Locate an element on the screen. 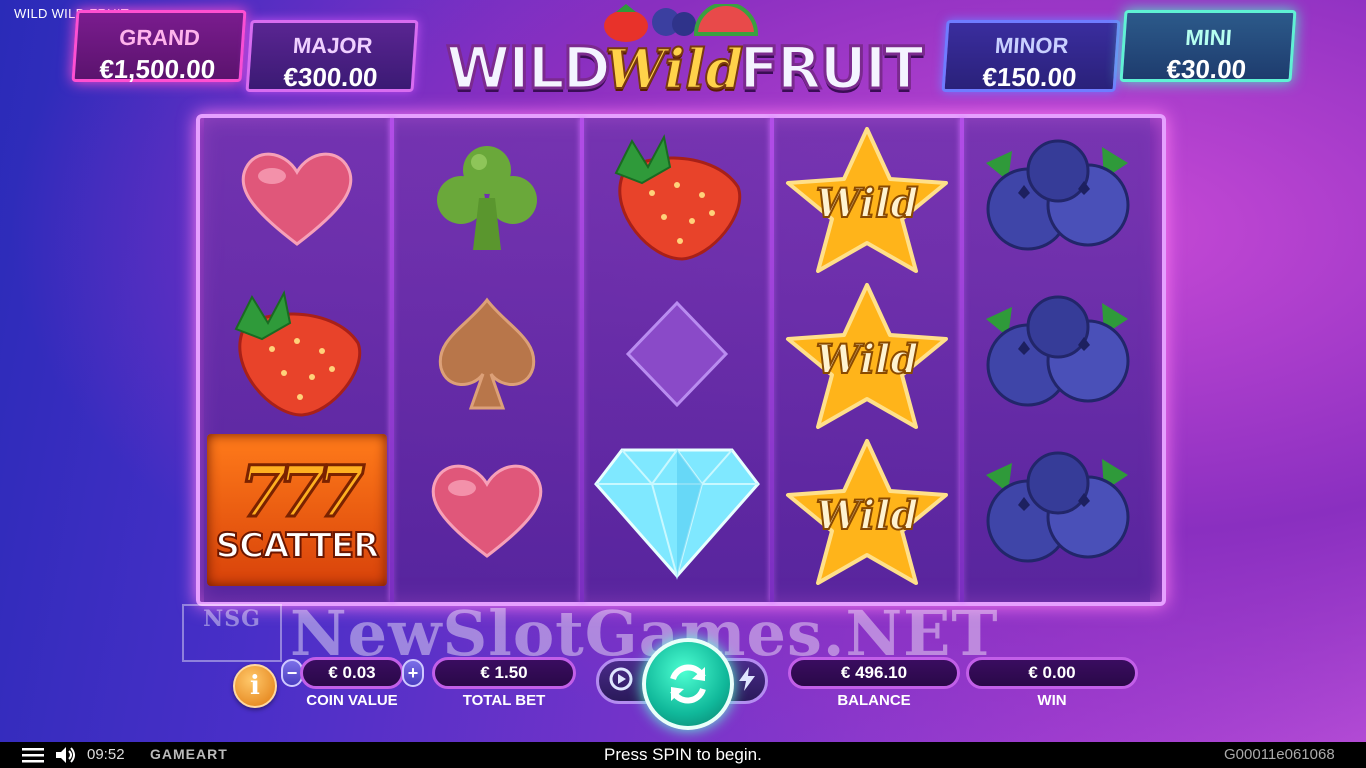  club-symbol is located at coordinates (487, 198).